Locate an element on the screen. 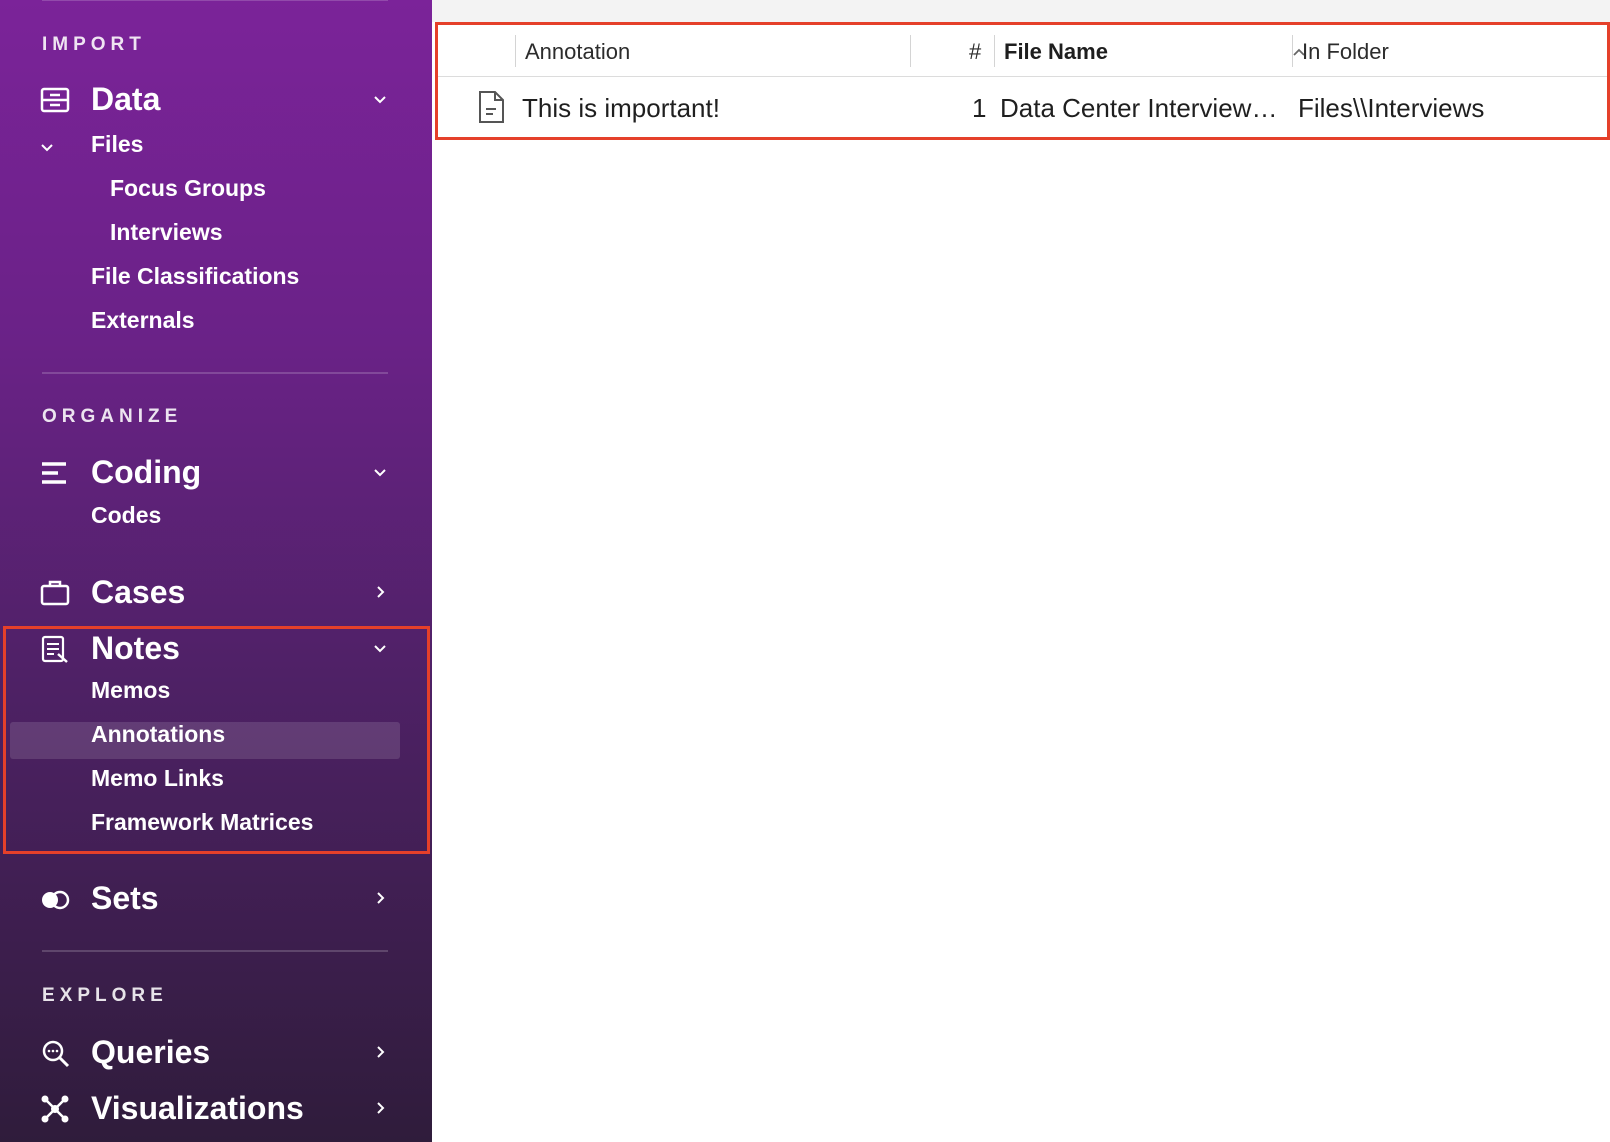  section-label-import: IMPORT is located at coordinates (94, 44).